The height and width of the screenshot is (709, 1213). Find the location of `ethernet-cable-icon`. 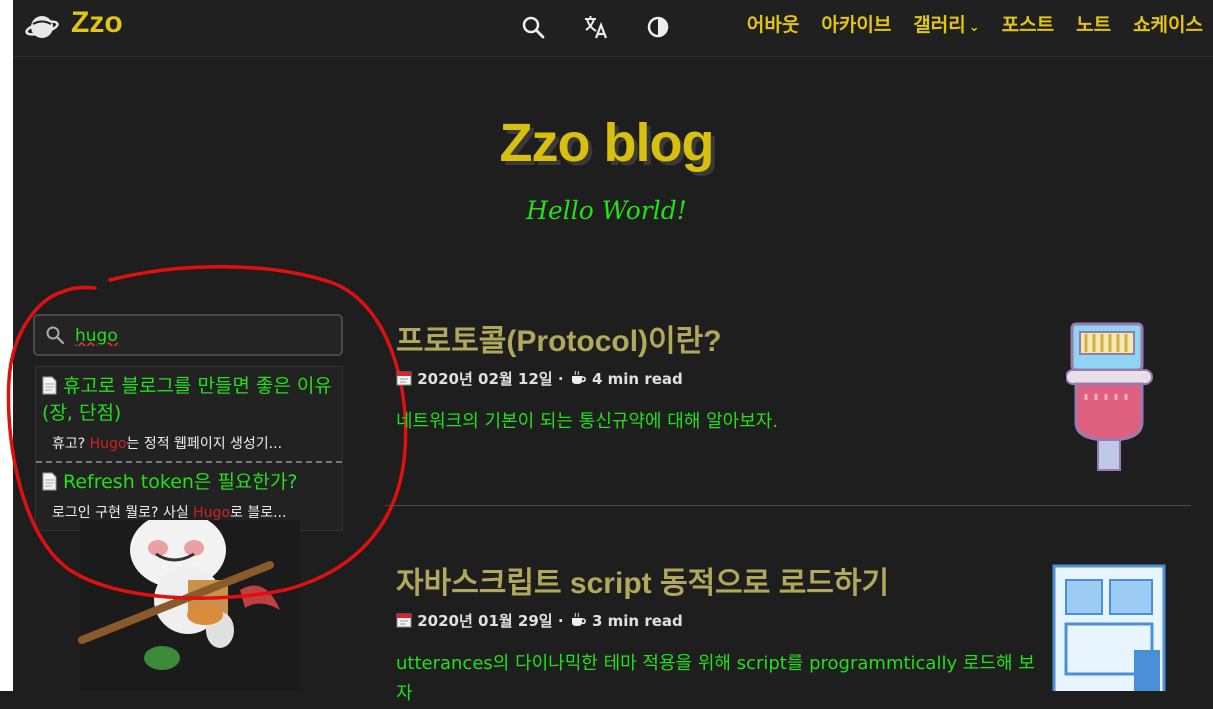

ethernet-cable-icon is located at coordinates (1109, 396).